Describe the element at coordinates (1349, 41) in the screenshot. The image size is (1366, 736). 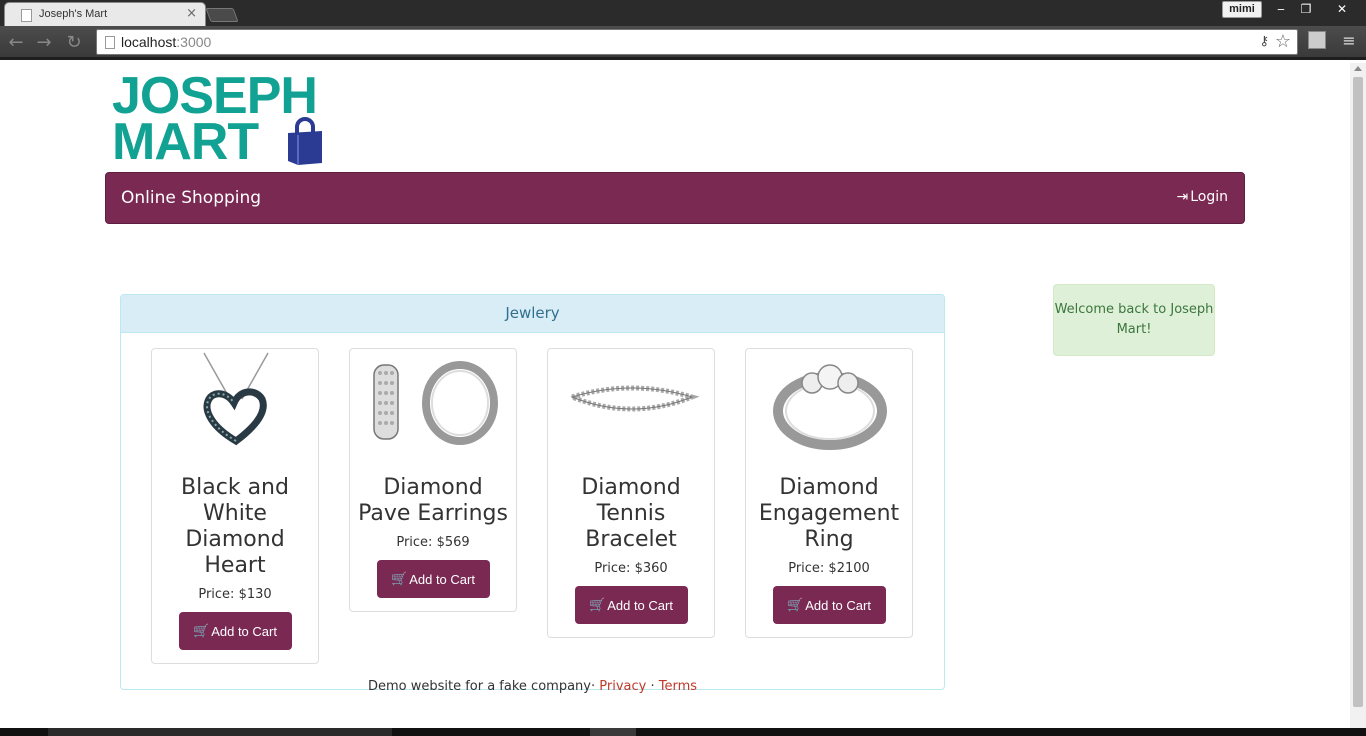
I see `menu-icon: ≡` at that location.